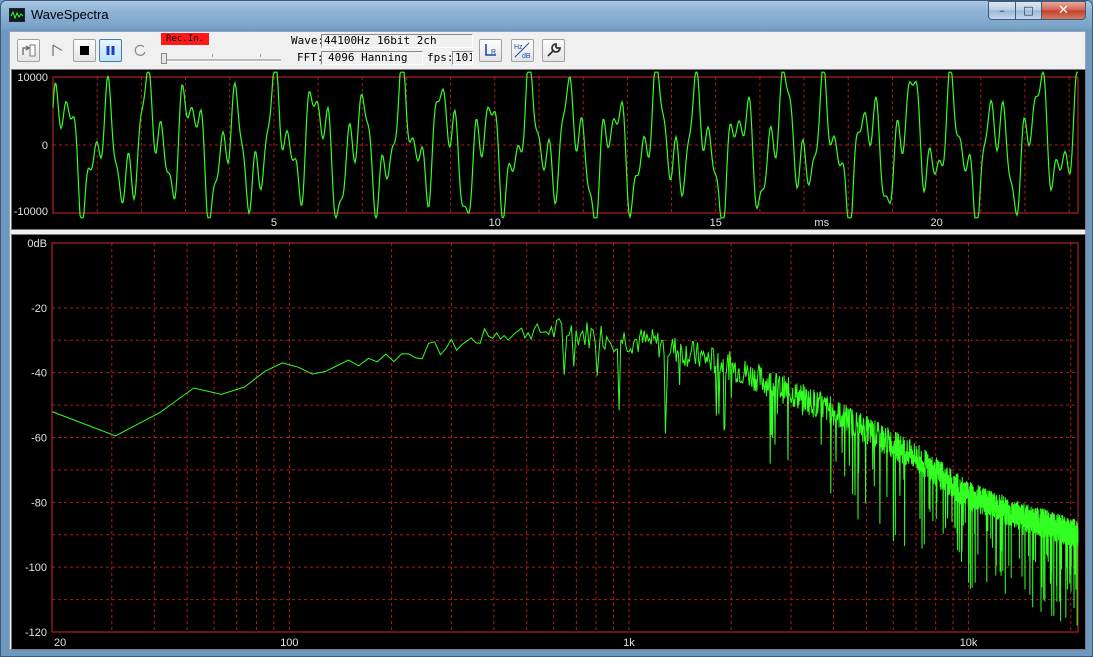 This screenshot has width=1093, height=657. Describe the element at coordinates (37, 244) in the screenshot. I see `spectrum-y-tick-label: 0dB` at that location.